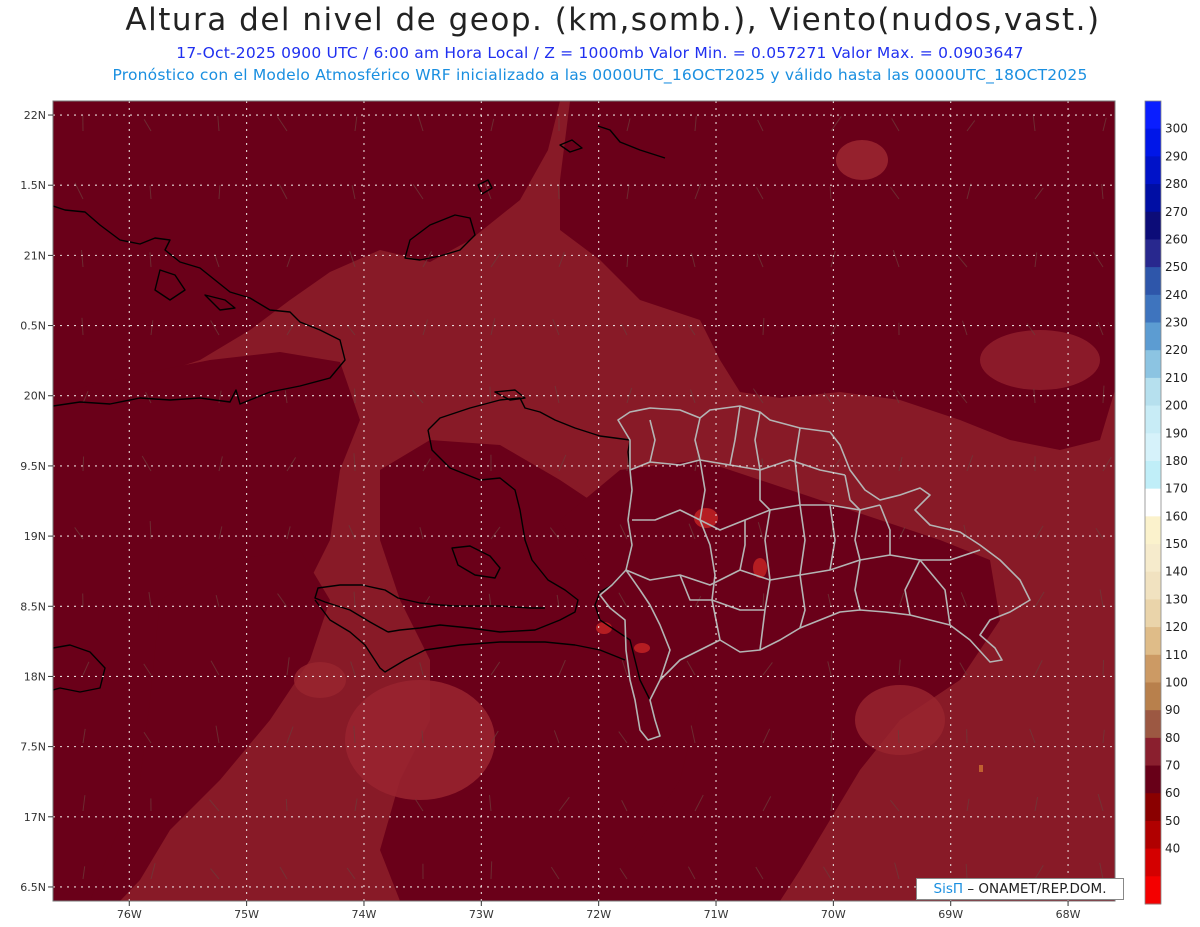 This screenshot has height=927, width=1200. I want to click on lon-tick-label: 73W, so click(481, 914).